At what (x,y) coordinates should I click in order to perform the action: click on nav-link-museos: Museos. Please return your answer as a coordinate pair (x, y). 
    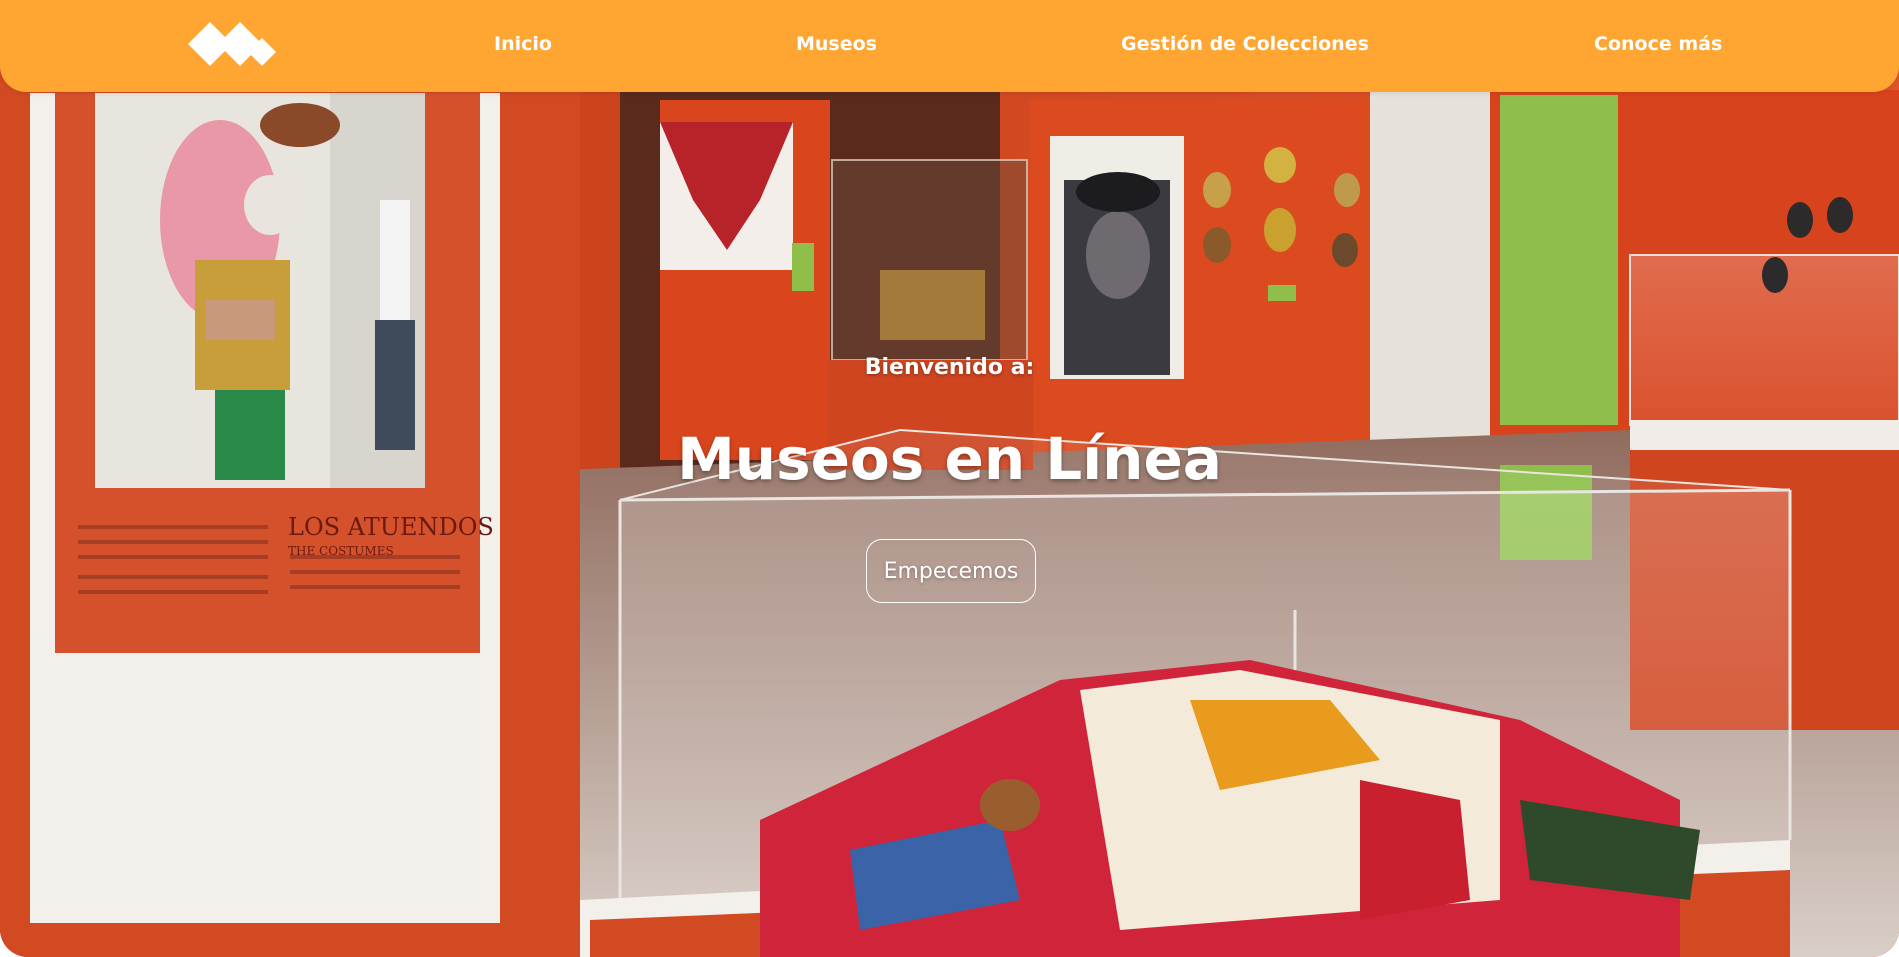
    Looking at the image, I should click on (836, 44).